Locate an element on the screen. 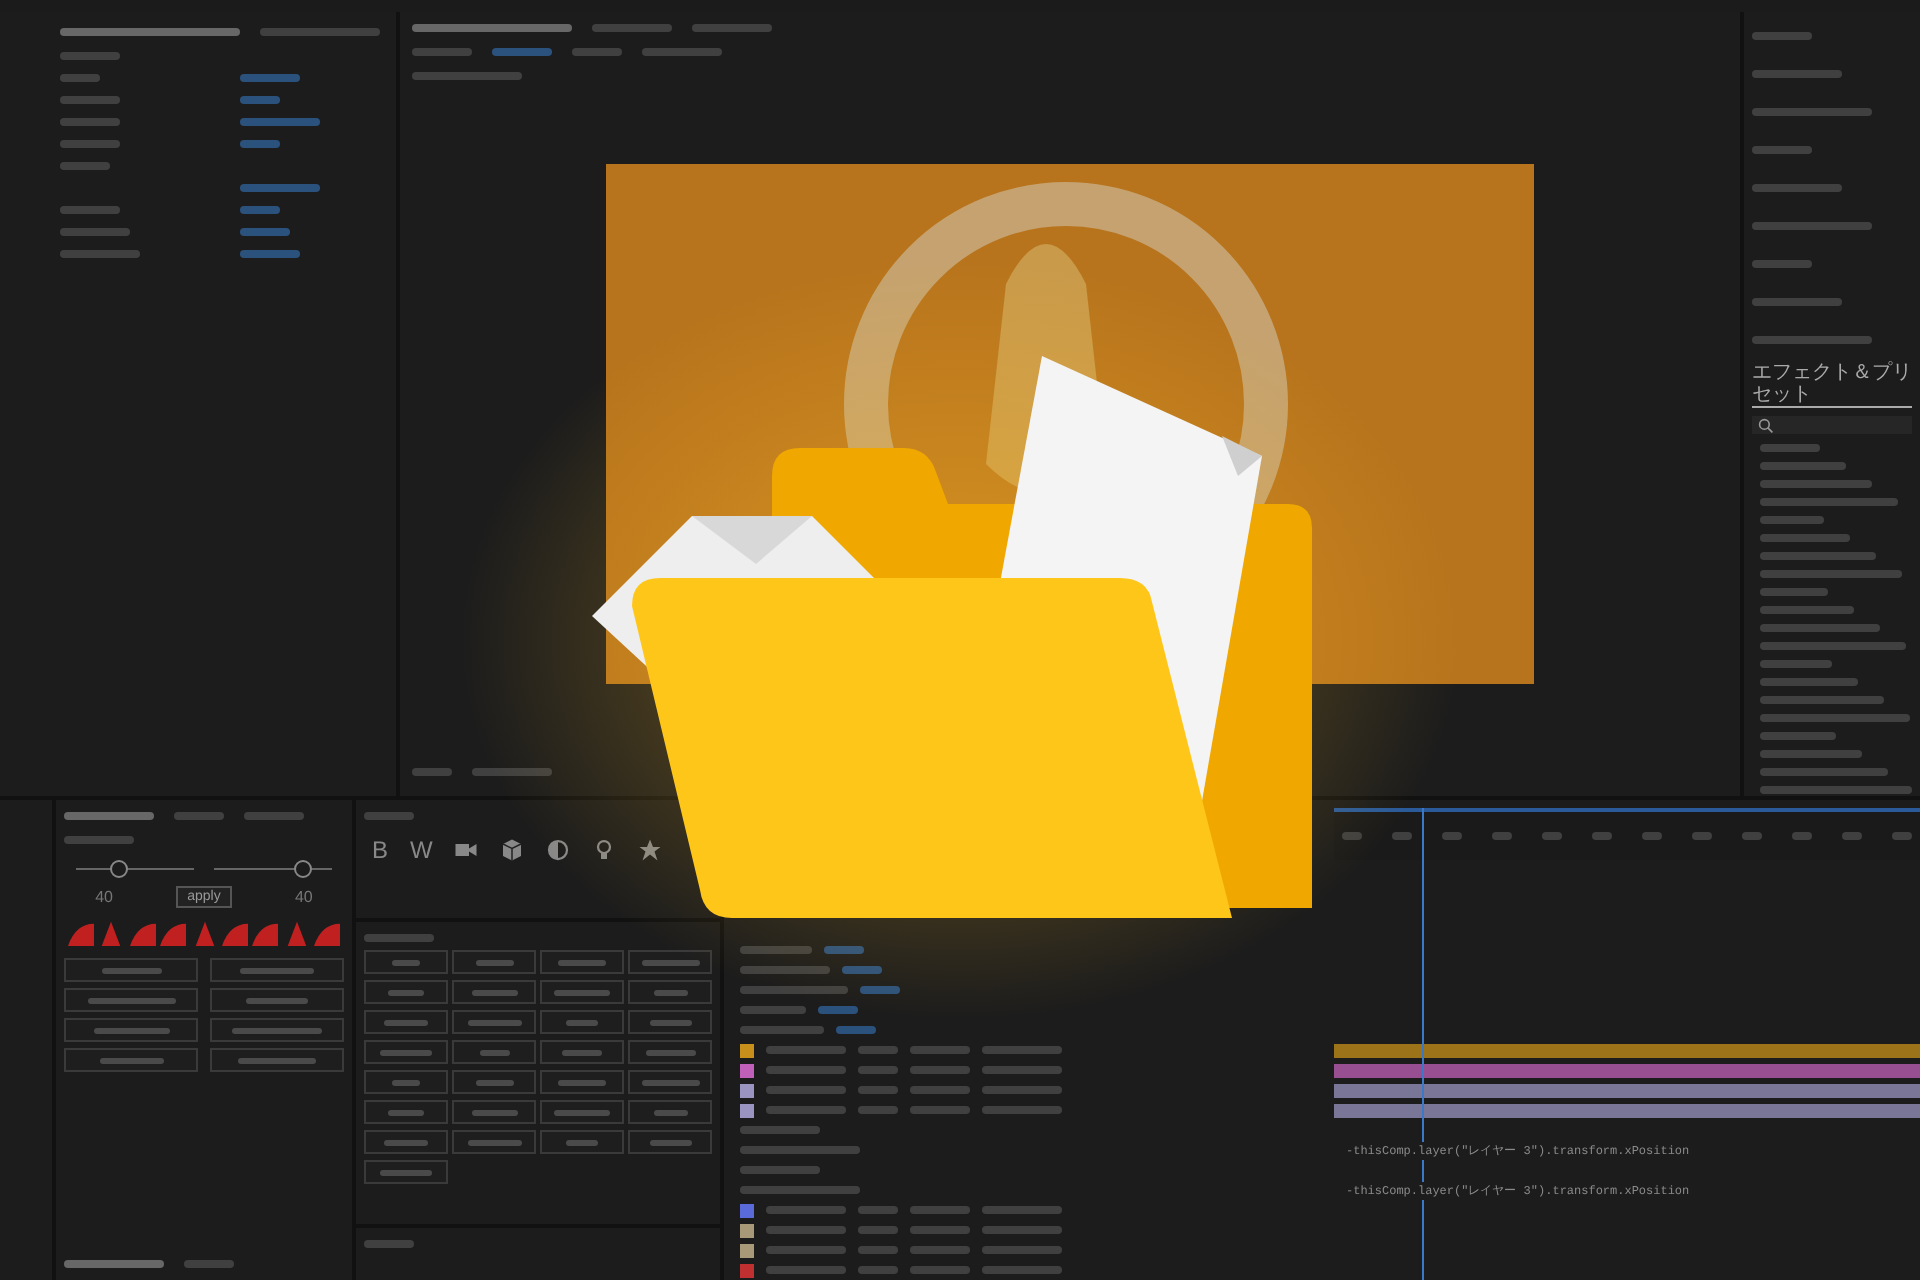 The height and width of the screenshot is (1280, 1920). search-field is located at coordinates (1832, 425).